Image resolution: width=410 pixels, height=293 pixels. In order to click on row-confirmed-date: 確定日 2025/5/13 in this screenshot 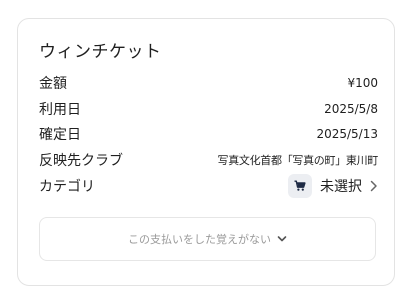, I will do `click(208, 134)`.